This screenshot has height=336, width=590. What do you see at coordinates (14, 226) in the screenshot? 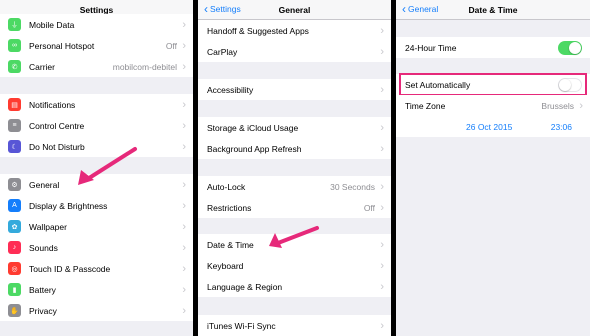
I see `wallpaper-icon: ✿` at bounding box center [14, 226].